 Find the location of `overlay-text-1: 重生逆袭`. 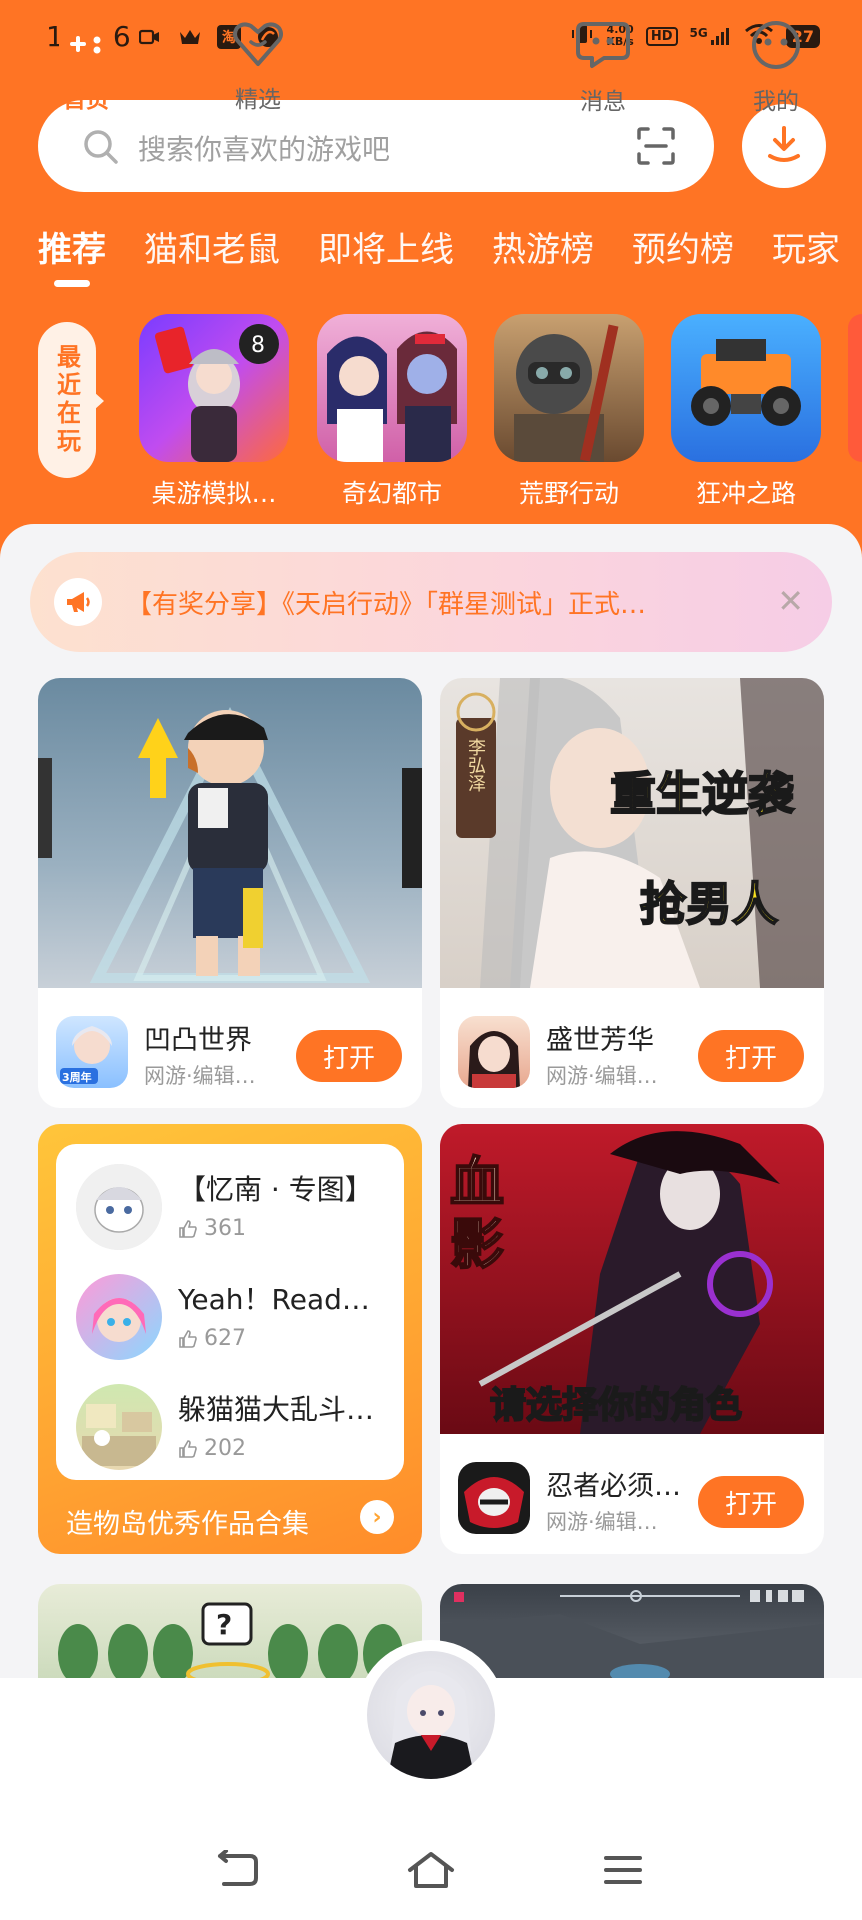

overlay-text-1: 重生逆袭 is located at coordinates (702, 794).